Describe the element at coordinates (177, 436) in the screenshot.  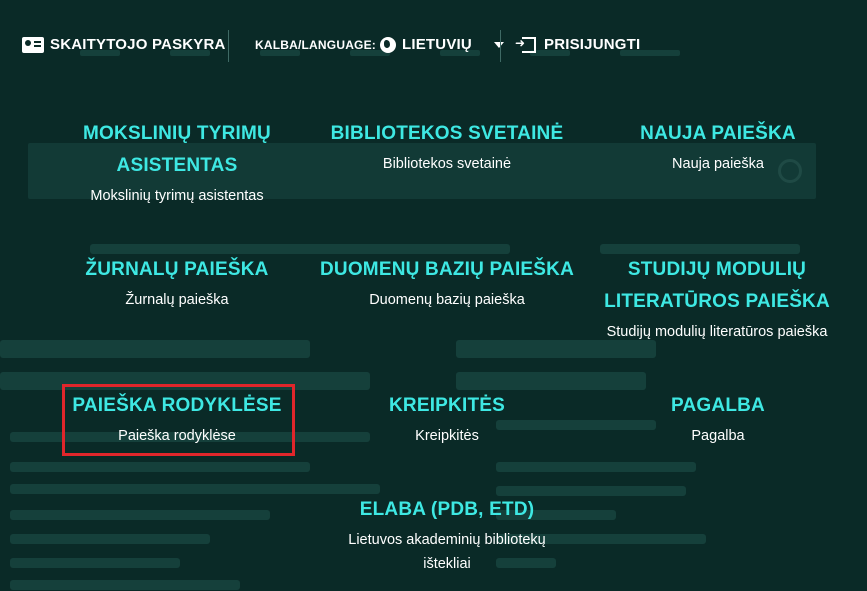
I see `menu-subtitle-index-search: Paieška rodyklėse` at that location.